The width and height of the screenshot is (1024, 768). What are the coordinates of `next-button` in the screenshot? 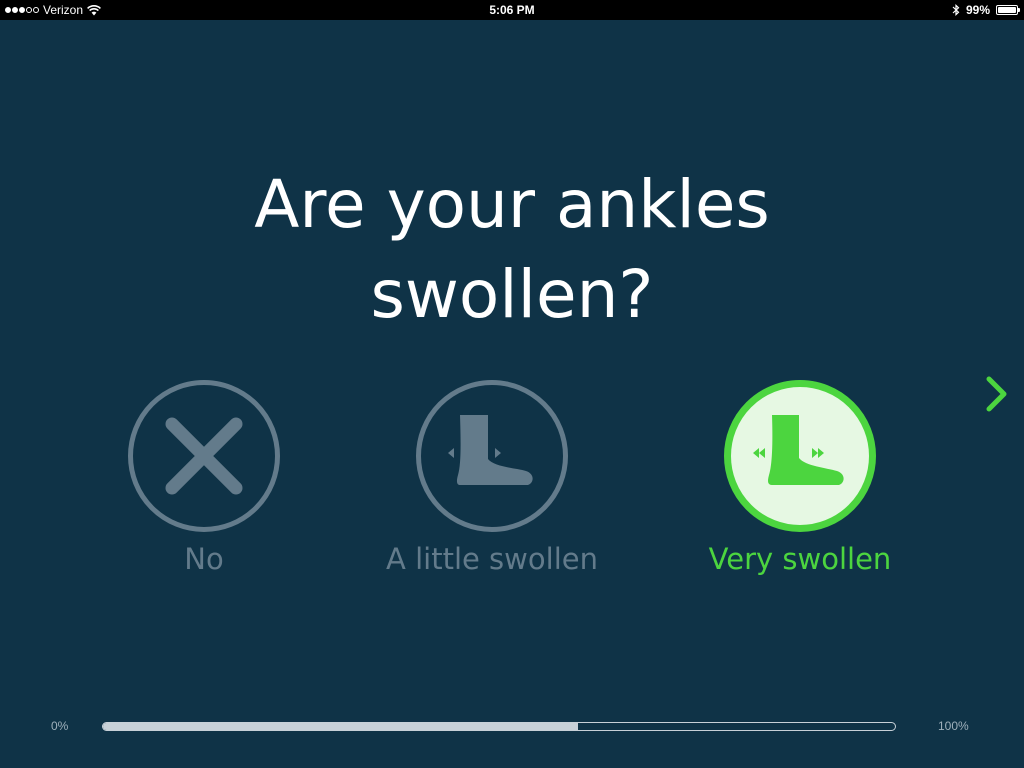 It's located at (997, 394).